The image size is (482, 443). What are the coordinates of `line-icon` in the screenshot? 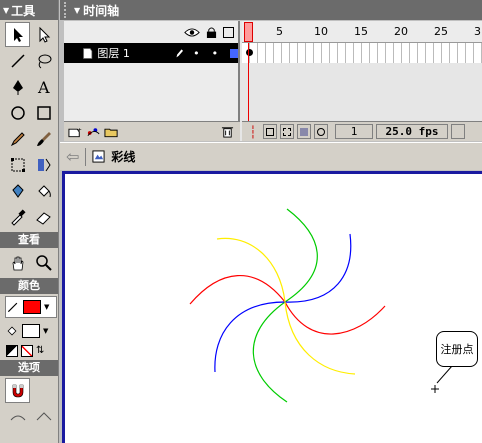 It's located at (17, 60).